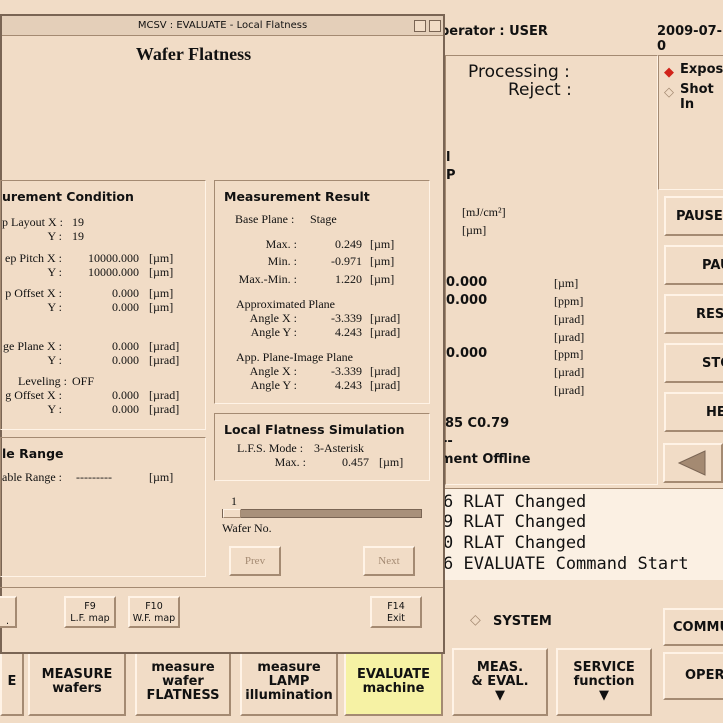 The height and width of the screenshot is (723, 723). Describe the element at coordinates (697, 97) in the screenshot. I see `radio-shot-label: Shot In` at that location.